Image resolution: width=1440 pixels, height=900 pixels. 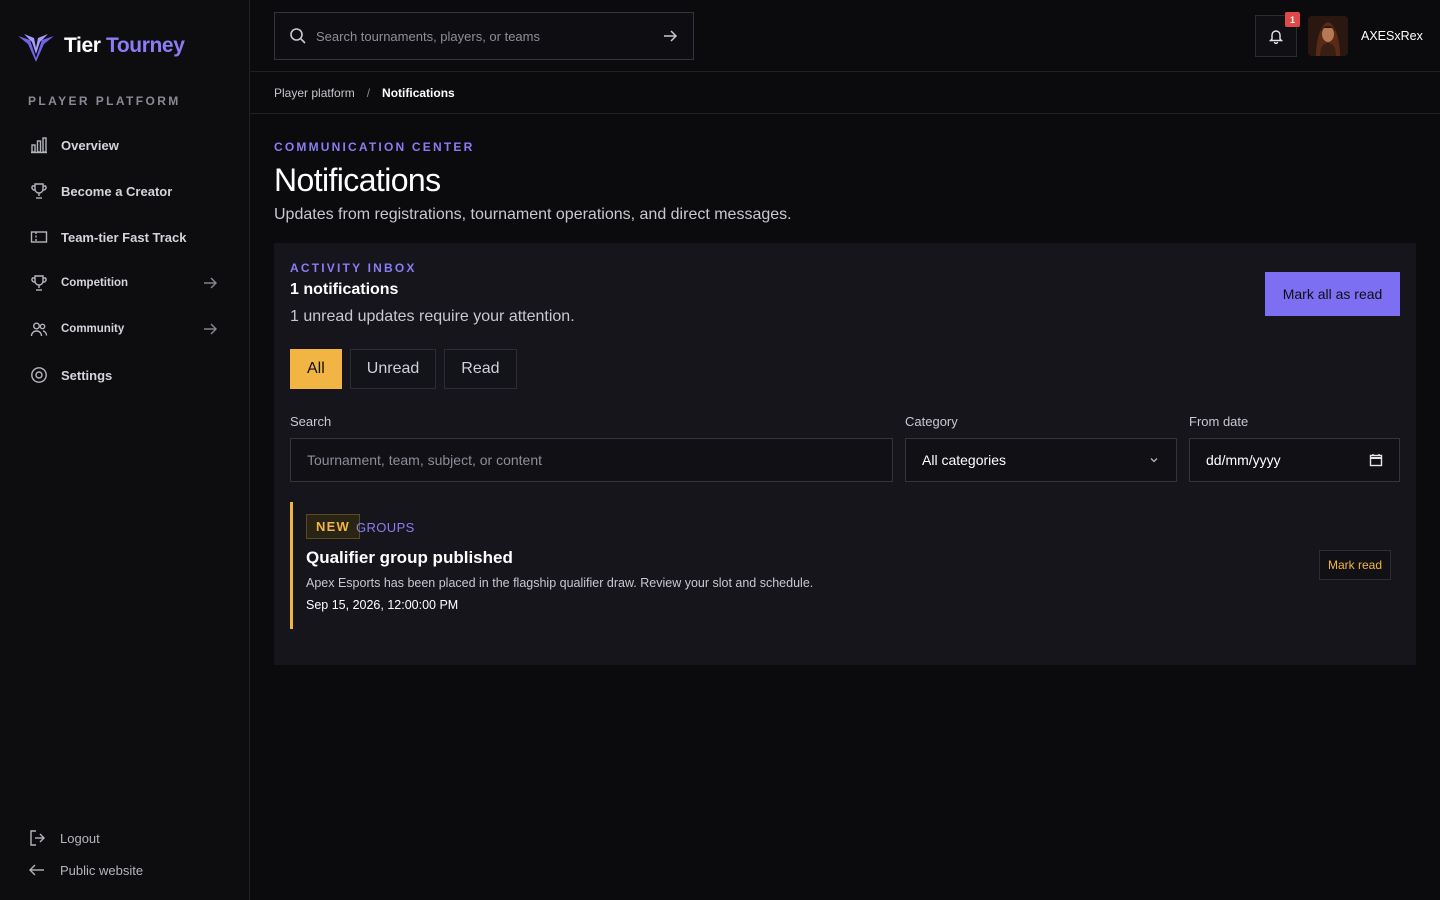 What do you see at coordinates (82, 45) in the screenshot?
I see `logo-text-part1: Tier` at bounding box center [82, 45].